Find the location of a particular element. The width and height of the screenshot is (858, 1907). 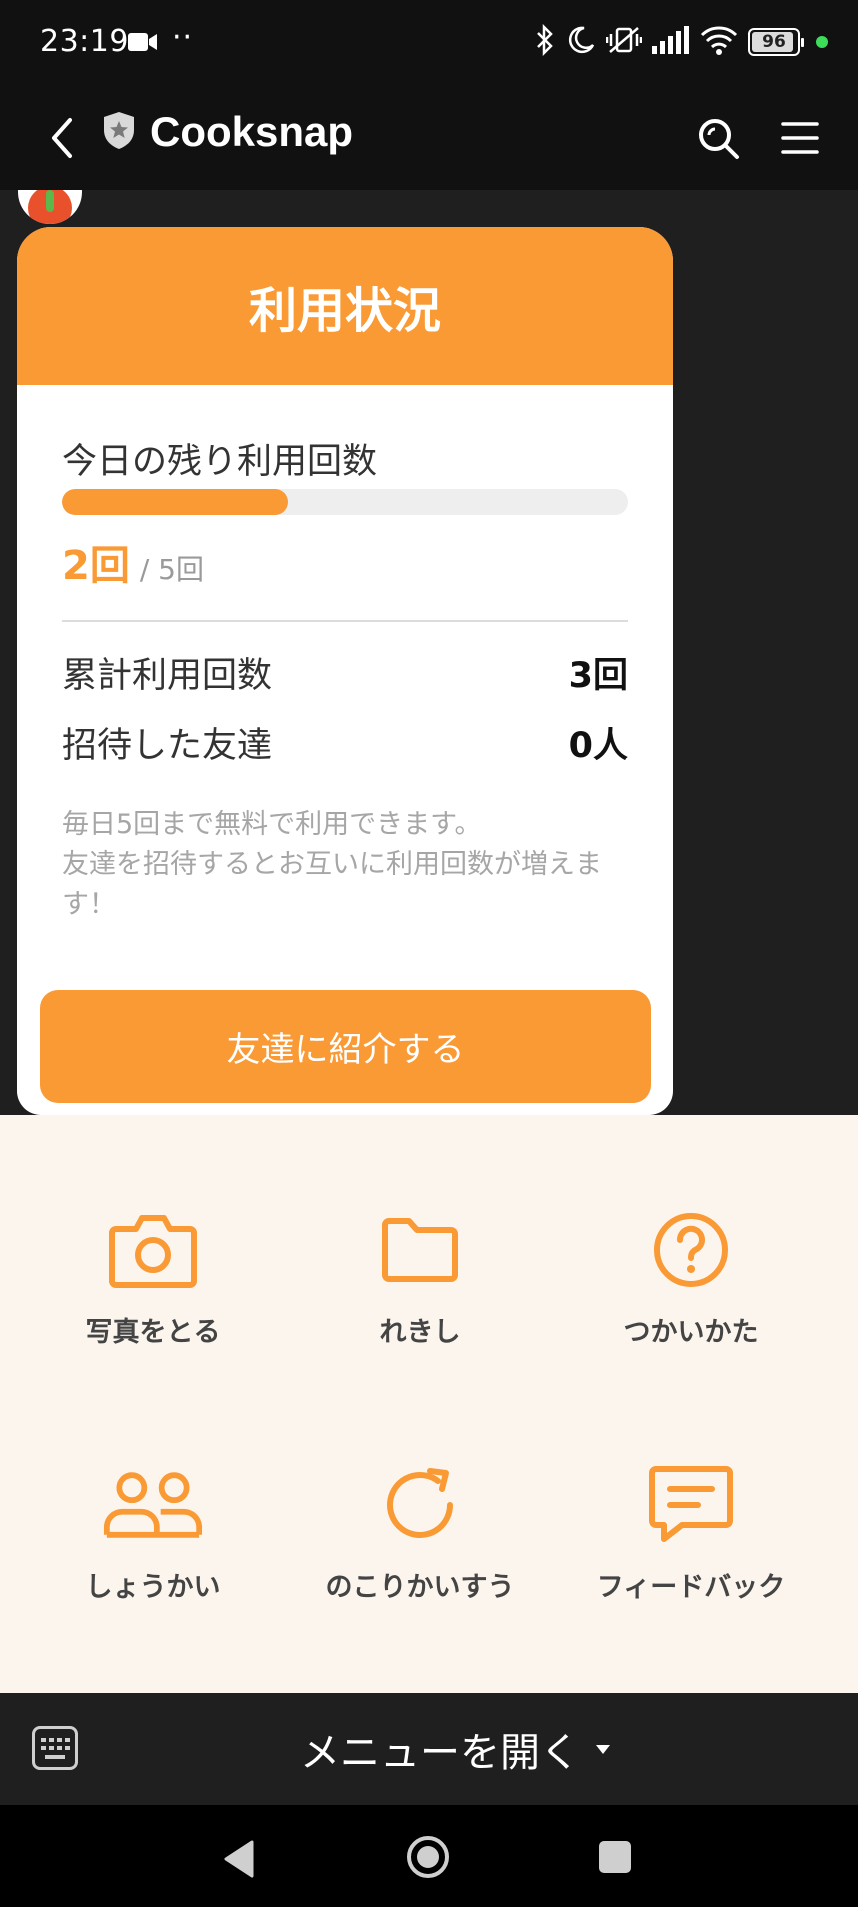

menu-button is located at coordinates (800, 138).